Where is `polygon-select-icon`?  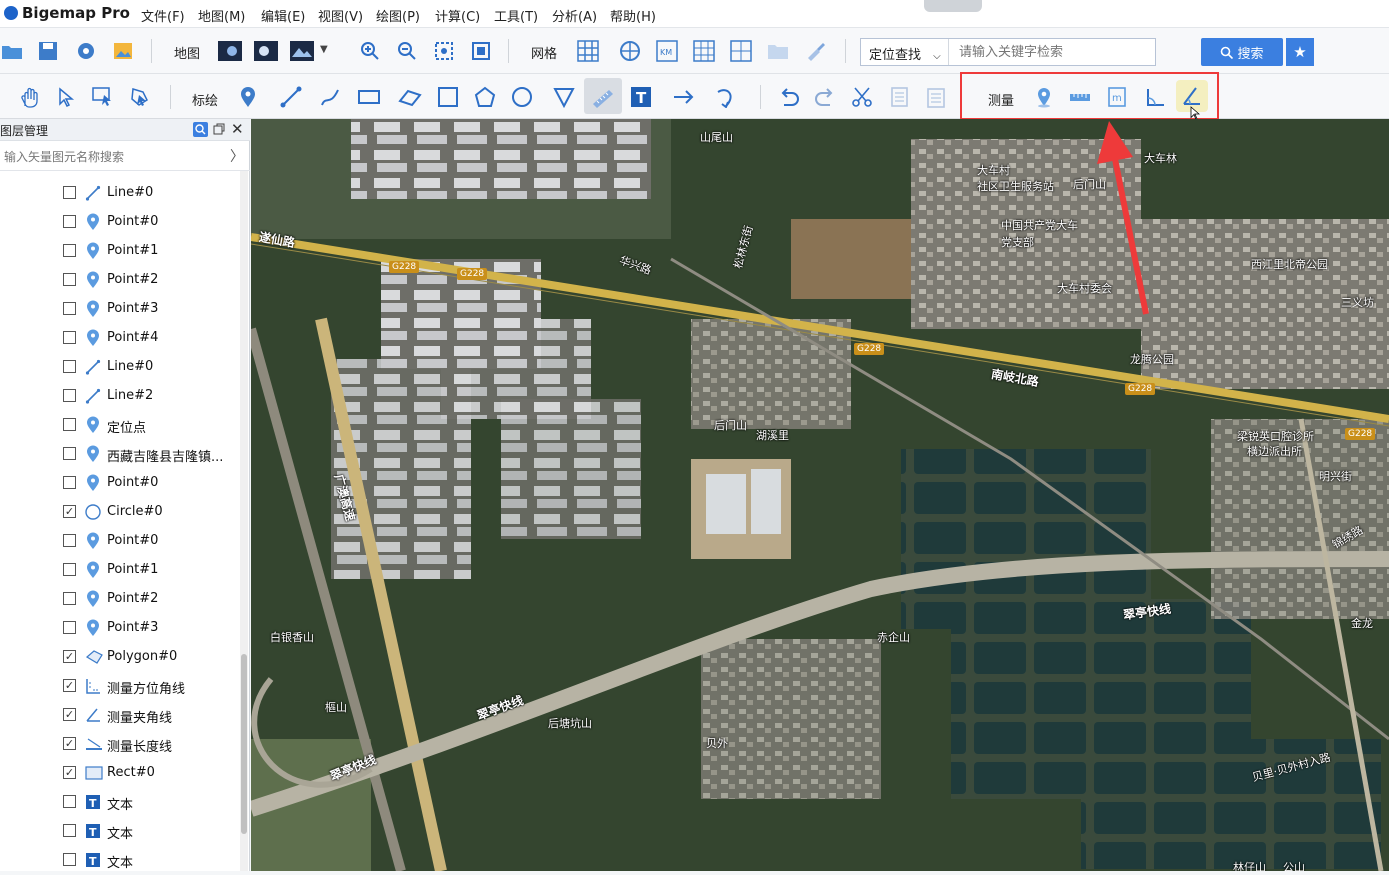
polygon-select-icon is located at coordinates (140, 97).